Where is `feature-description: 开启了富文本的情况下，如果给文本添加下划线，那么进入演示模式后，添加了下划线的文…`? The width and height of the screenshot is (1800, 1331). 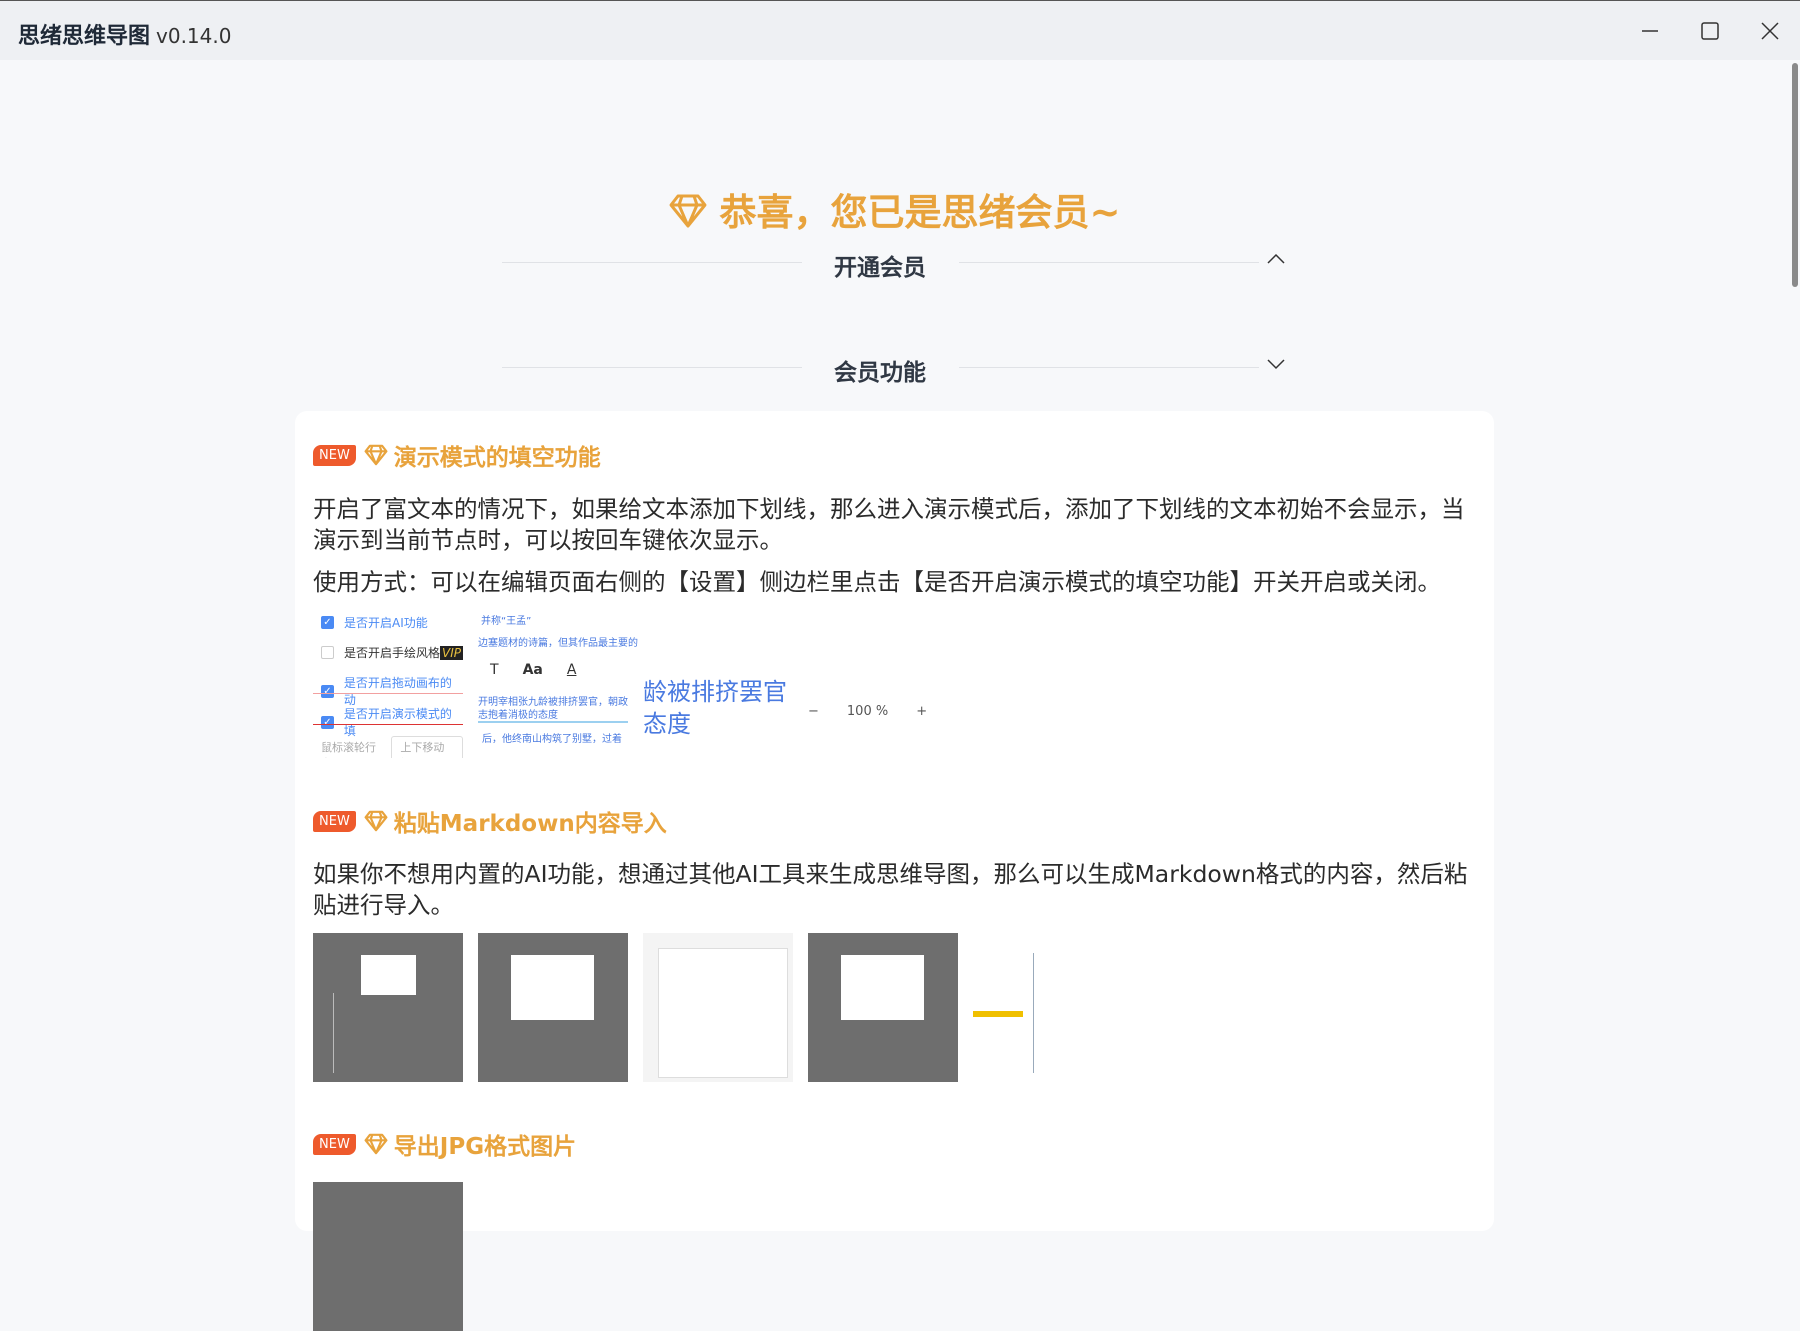
feature-description: 开启了富文本的情况下，如果给文本添加下划线，那么进入演示模式后，添加了下划线的文… is located at coordinates (889, 524).